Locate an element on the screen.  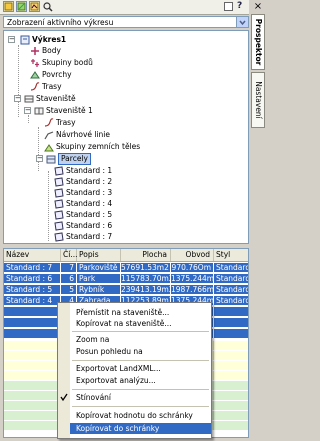
menu-item-pan-to: Posun pohledu na is located at coordinates (140, 351).